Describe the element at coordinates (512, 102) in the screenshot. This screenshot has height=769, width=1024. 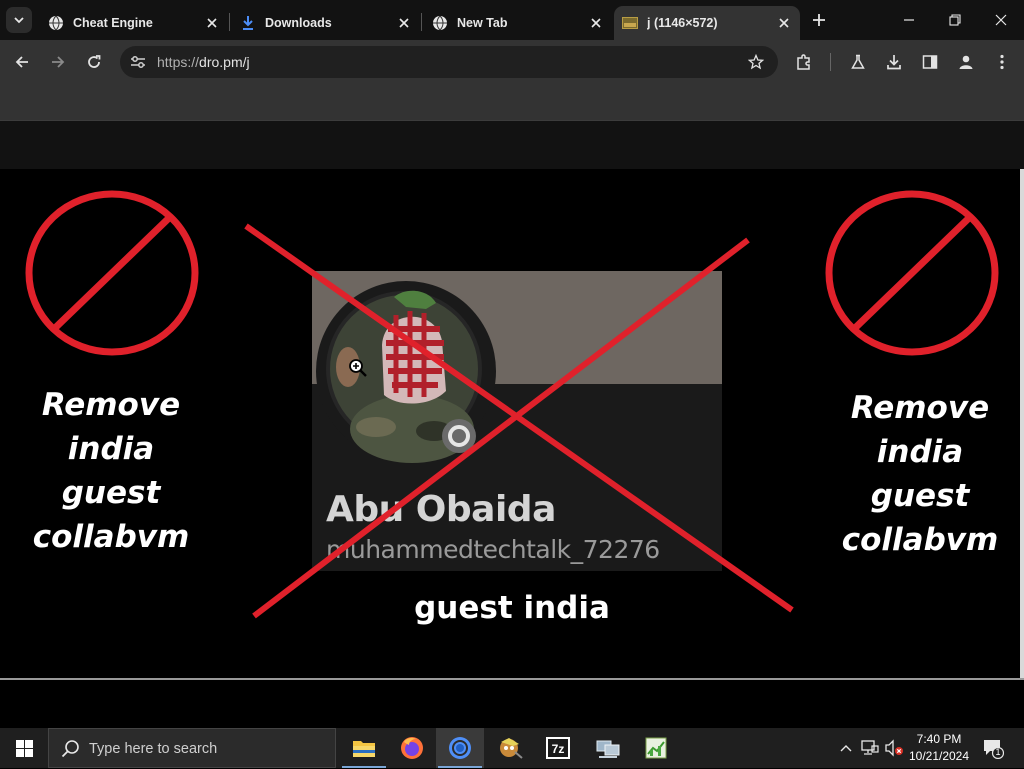
I see `bookmarks-bar` at that location.